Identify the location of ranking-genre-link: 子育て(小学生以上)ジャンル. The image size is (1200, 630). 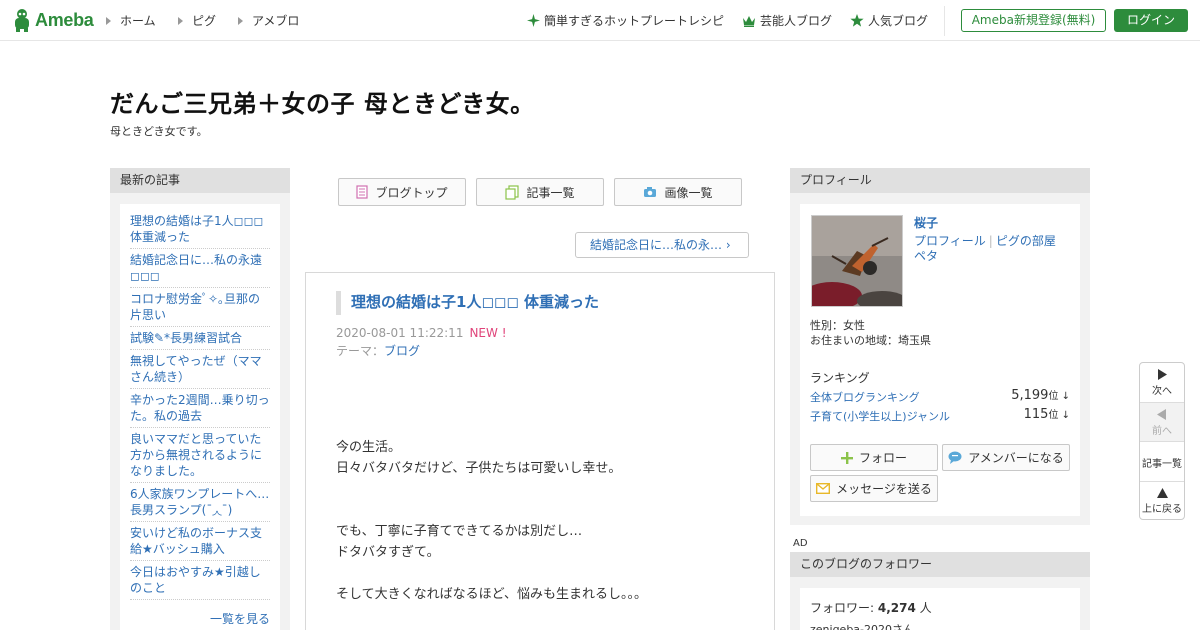
(880, 416).